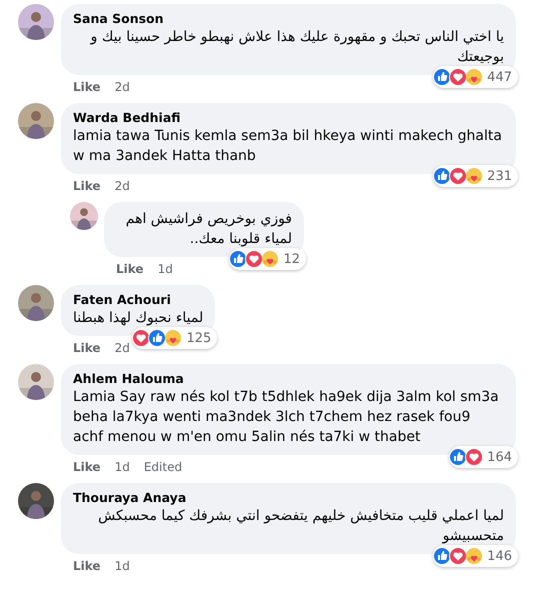 The image size is (560, 607). Describe the element at coordinates (128, 379) in the screenshot. I see `author-name: Ahlem Halouma` at that location.